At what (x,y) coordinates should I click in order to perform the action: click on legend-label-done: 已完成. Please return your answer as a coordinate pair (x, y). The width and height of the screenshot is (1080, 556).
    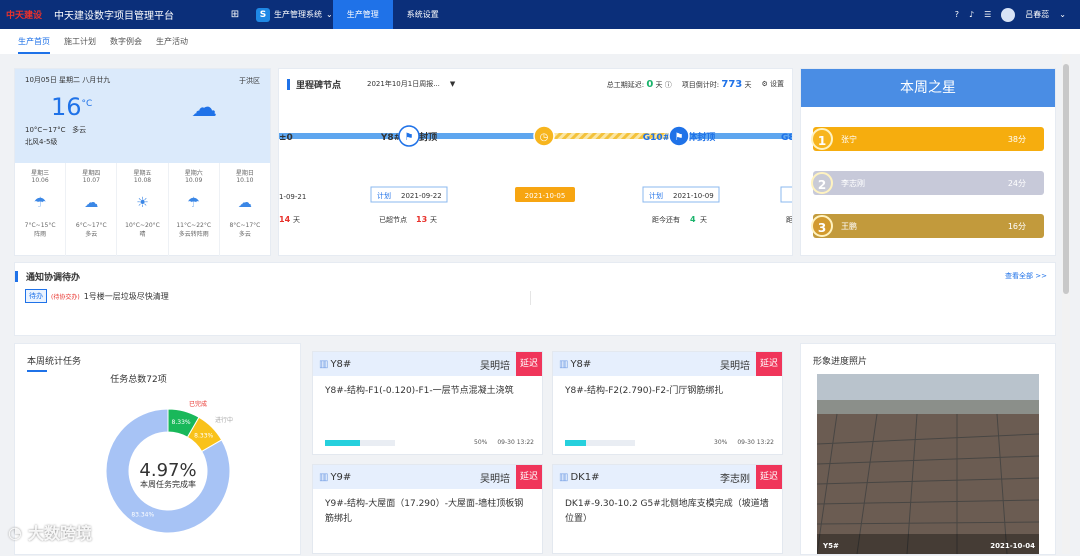
    Looking at the image, I should click on (198, 404).